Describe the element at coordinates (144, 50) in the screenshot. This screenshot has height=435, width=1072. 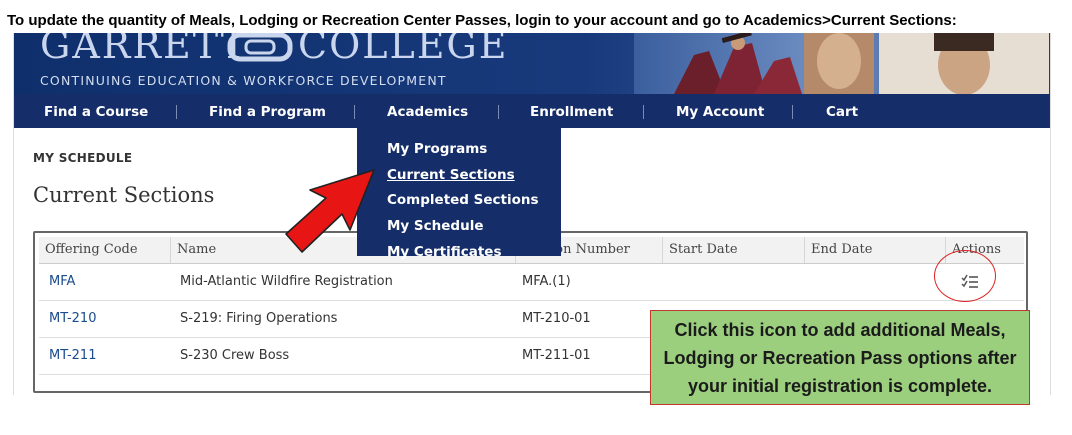
I see `college-name-left: GARRETT` at that location.